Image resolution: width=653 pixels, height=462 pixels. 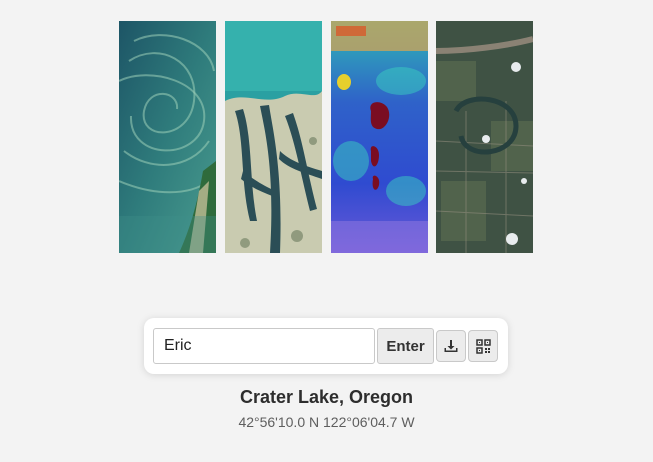 I want to click on download-icon, so click(x=451, y=346).